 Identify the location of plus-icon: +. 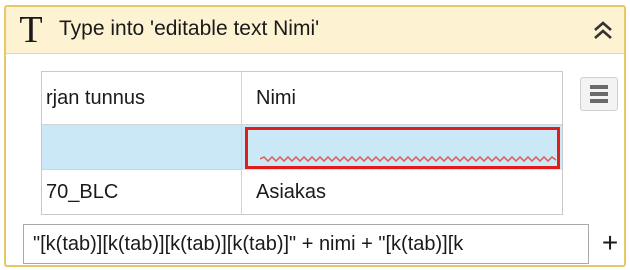
(610, 244).